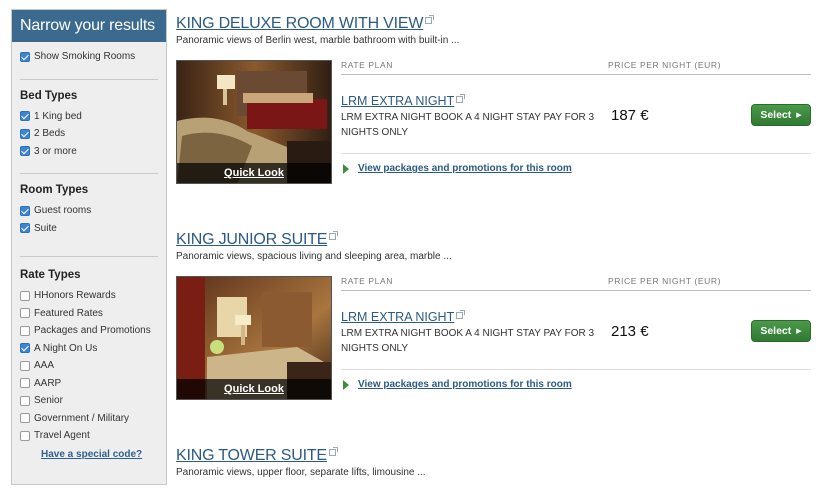 Image resolution: width=830 pixels, height=490 pixels. Describe the element at coordinates (58, 116) in the screenshot. I see `filter-label: 1 King bed` at that location.